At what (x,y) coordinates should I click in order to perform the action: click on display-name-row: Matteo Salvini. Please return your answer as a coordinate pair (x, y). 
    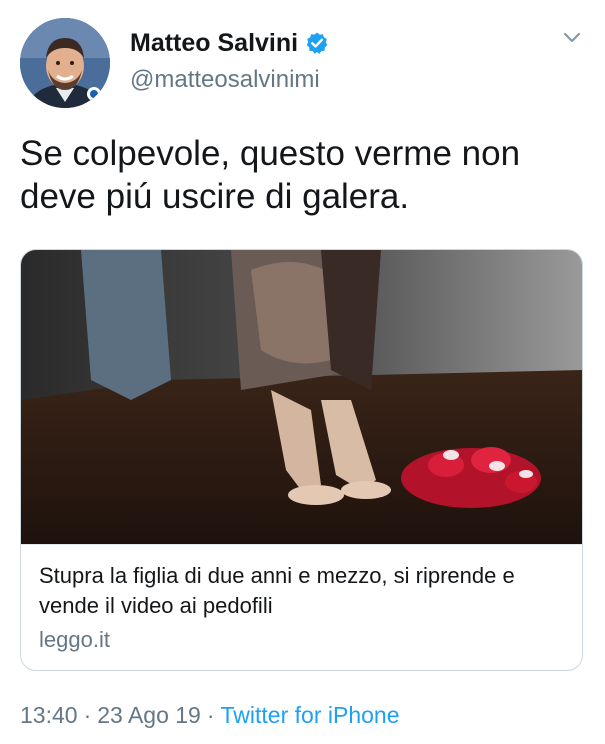
    Looking at the image, I should click on (229, 43).